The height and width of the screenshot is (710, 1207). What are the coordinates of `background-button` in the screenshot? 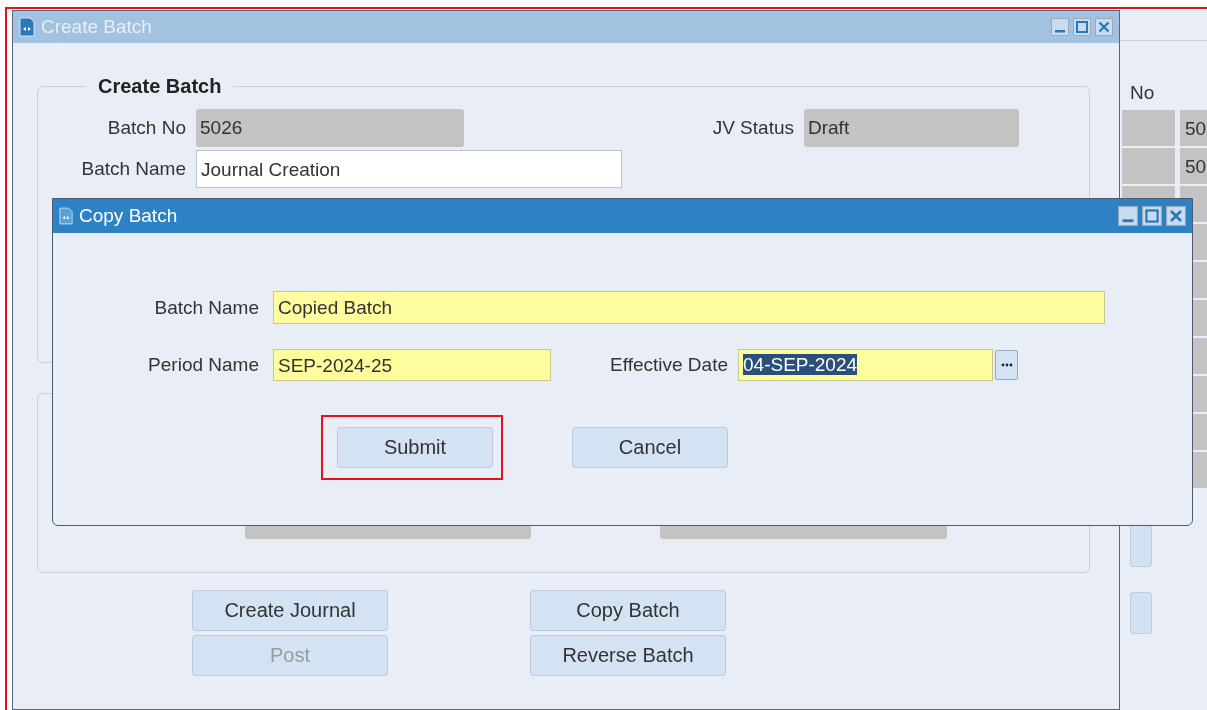 It's located at (1141, 546).